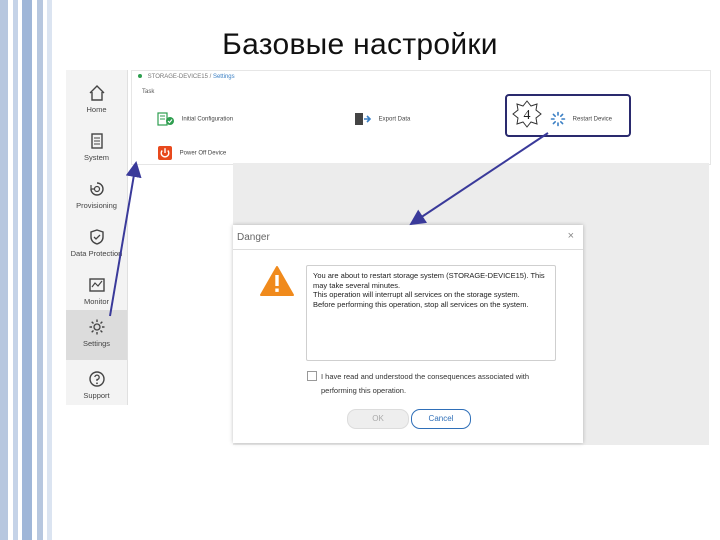 The height and width of the screenshot is (540, 720). What do you see at coordinates (479, 179) in the screenshot?
I see `arrow-to-dialog` at bounding box center [479, 179].